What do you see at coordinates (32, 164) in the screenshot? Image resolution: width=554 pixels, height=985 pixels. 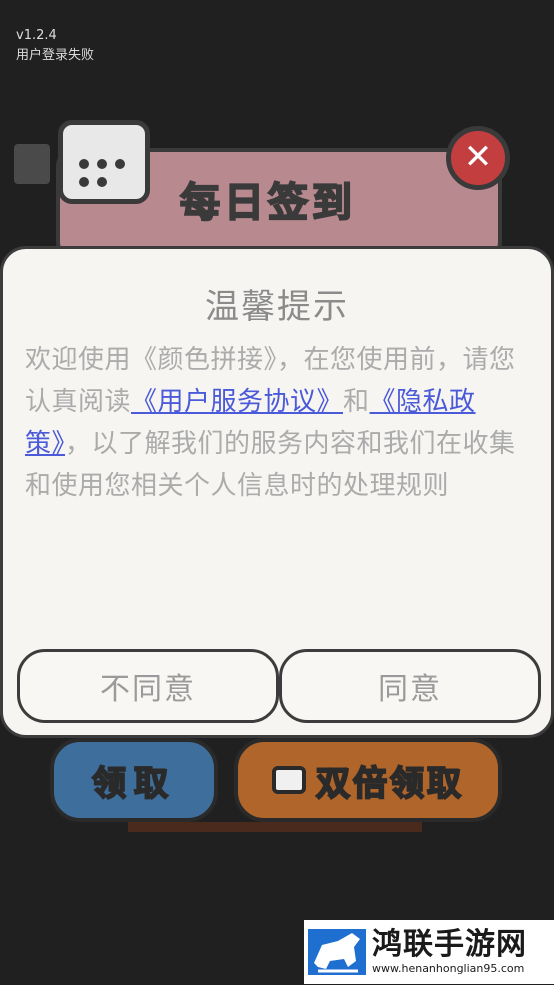 I see `sound-icon` at bounding box center [32, 164].